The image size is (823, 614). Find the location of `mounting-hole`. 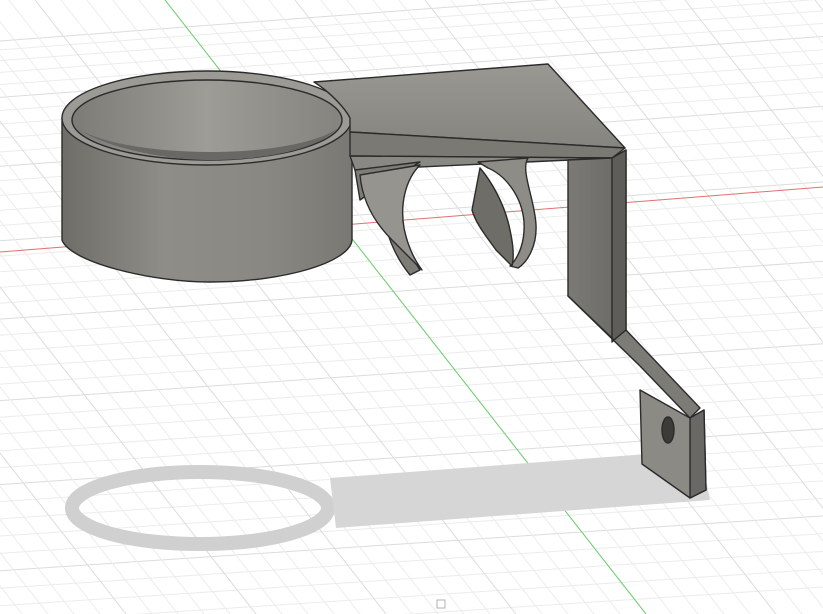

mounting-hole is located at coordinates (668, 430).